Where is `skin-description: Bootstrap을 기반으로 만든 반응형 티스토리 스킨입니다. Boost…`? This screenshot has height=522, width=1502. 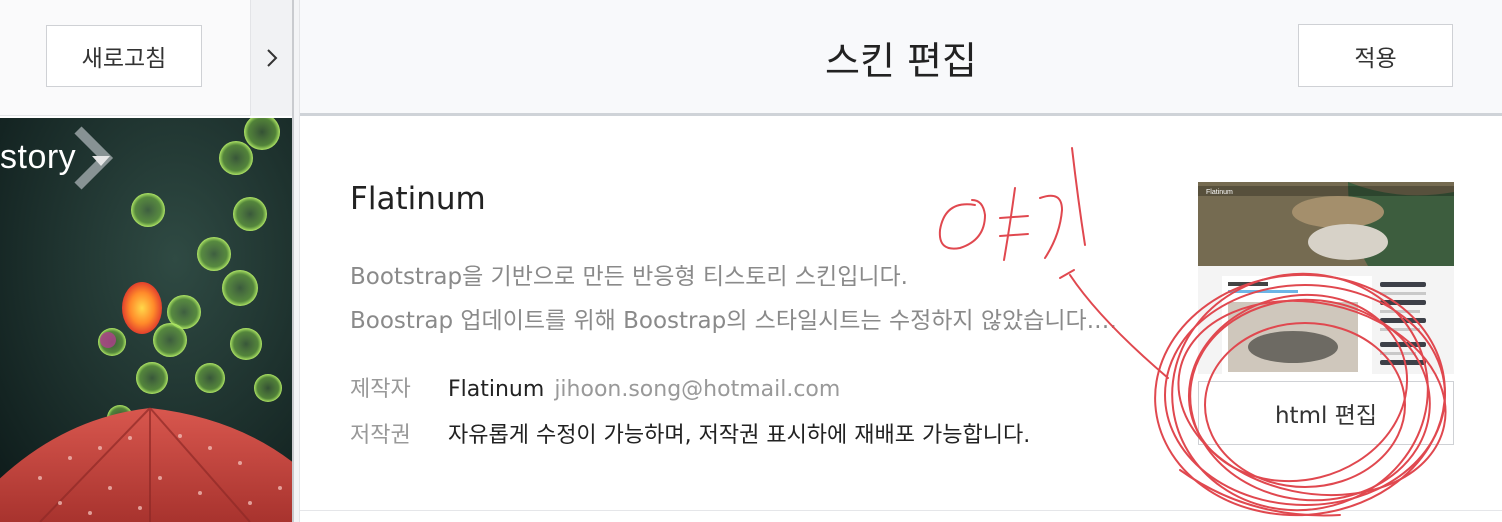 skin-description: Bootstrap을 기반으로 만든 반응형 티스토리 스킨입니다. Boost… is located at coordinates (750, 299).